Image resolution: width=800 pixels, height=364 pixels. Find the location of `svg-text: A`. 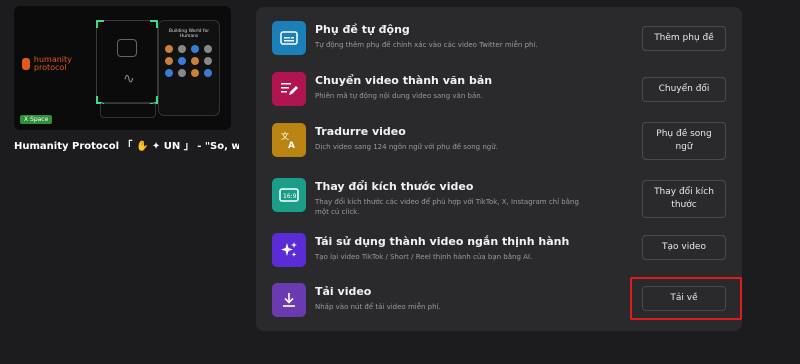

svg-text: A is located at coordinates (291, 145).